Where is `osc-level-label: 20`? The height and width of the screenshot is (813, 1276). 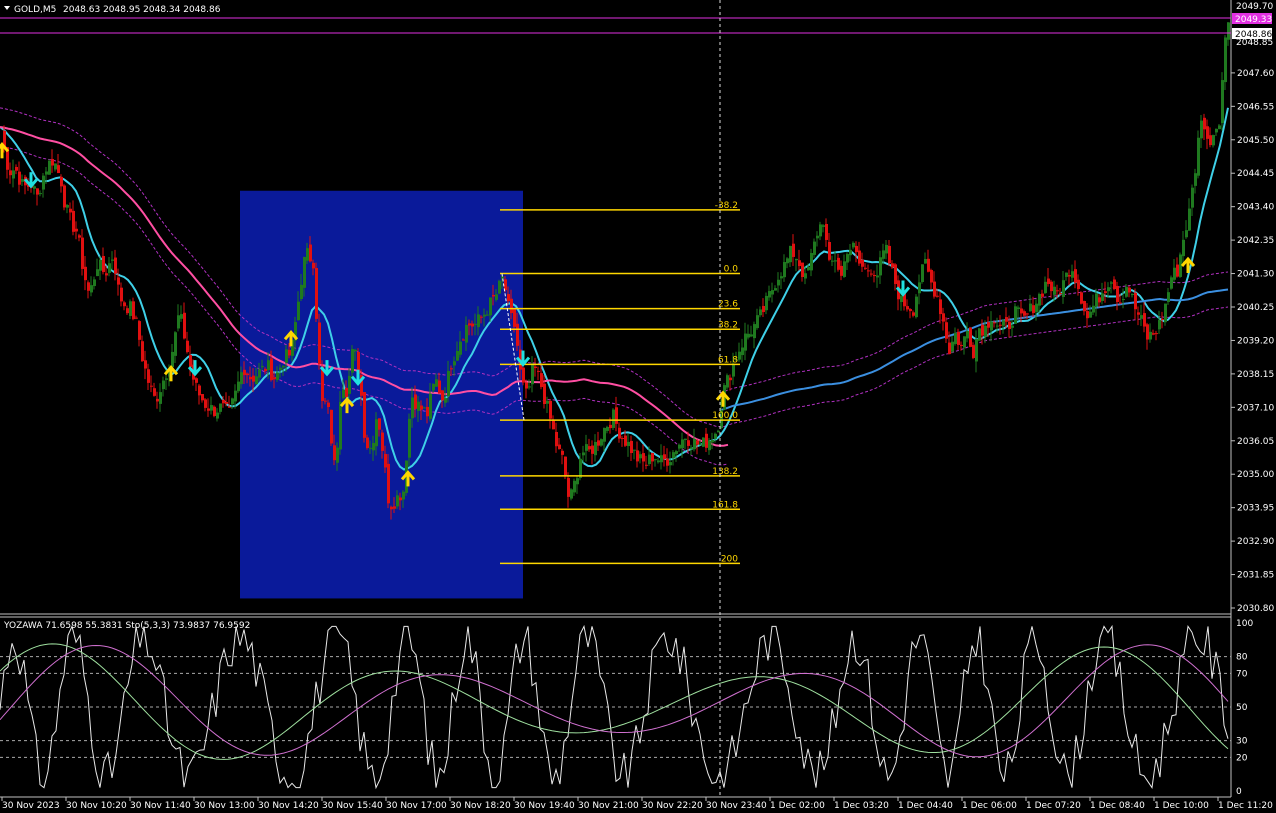 osc-level-label: 20 is located at coordinates (1242, 758).